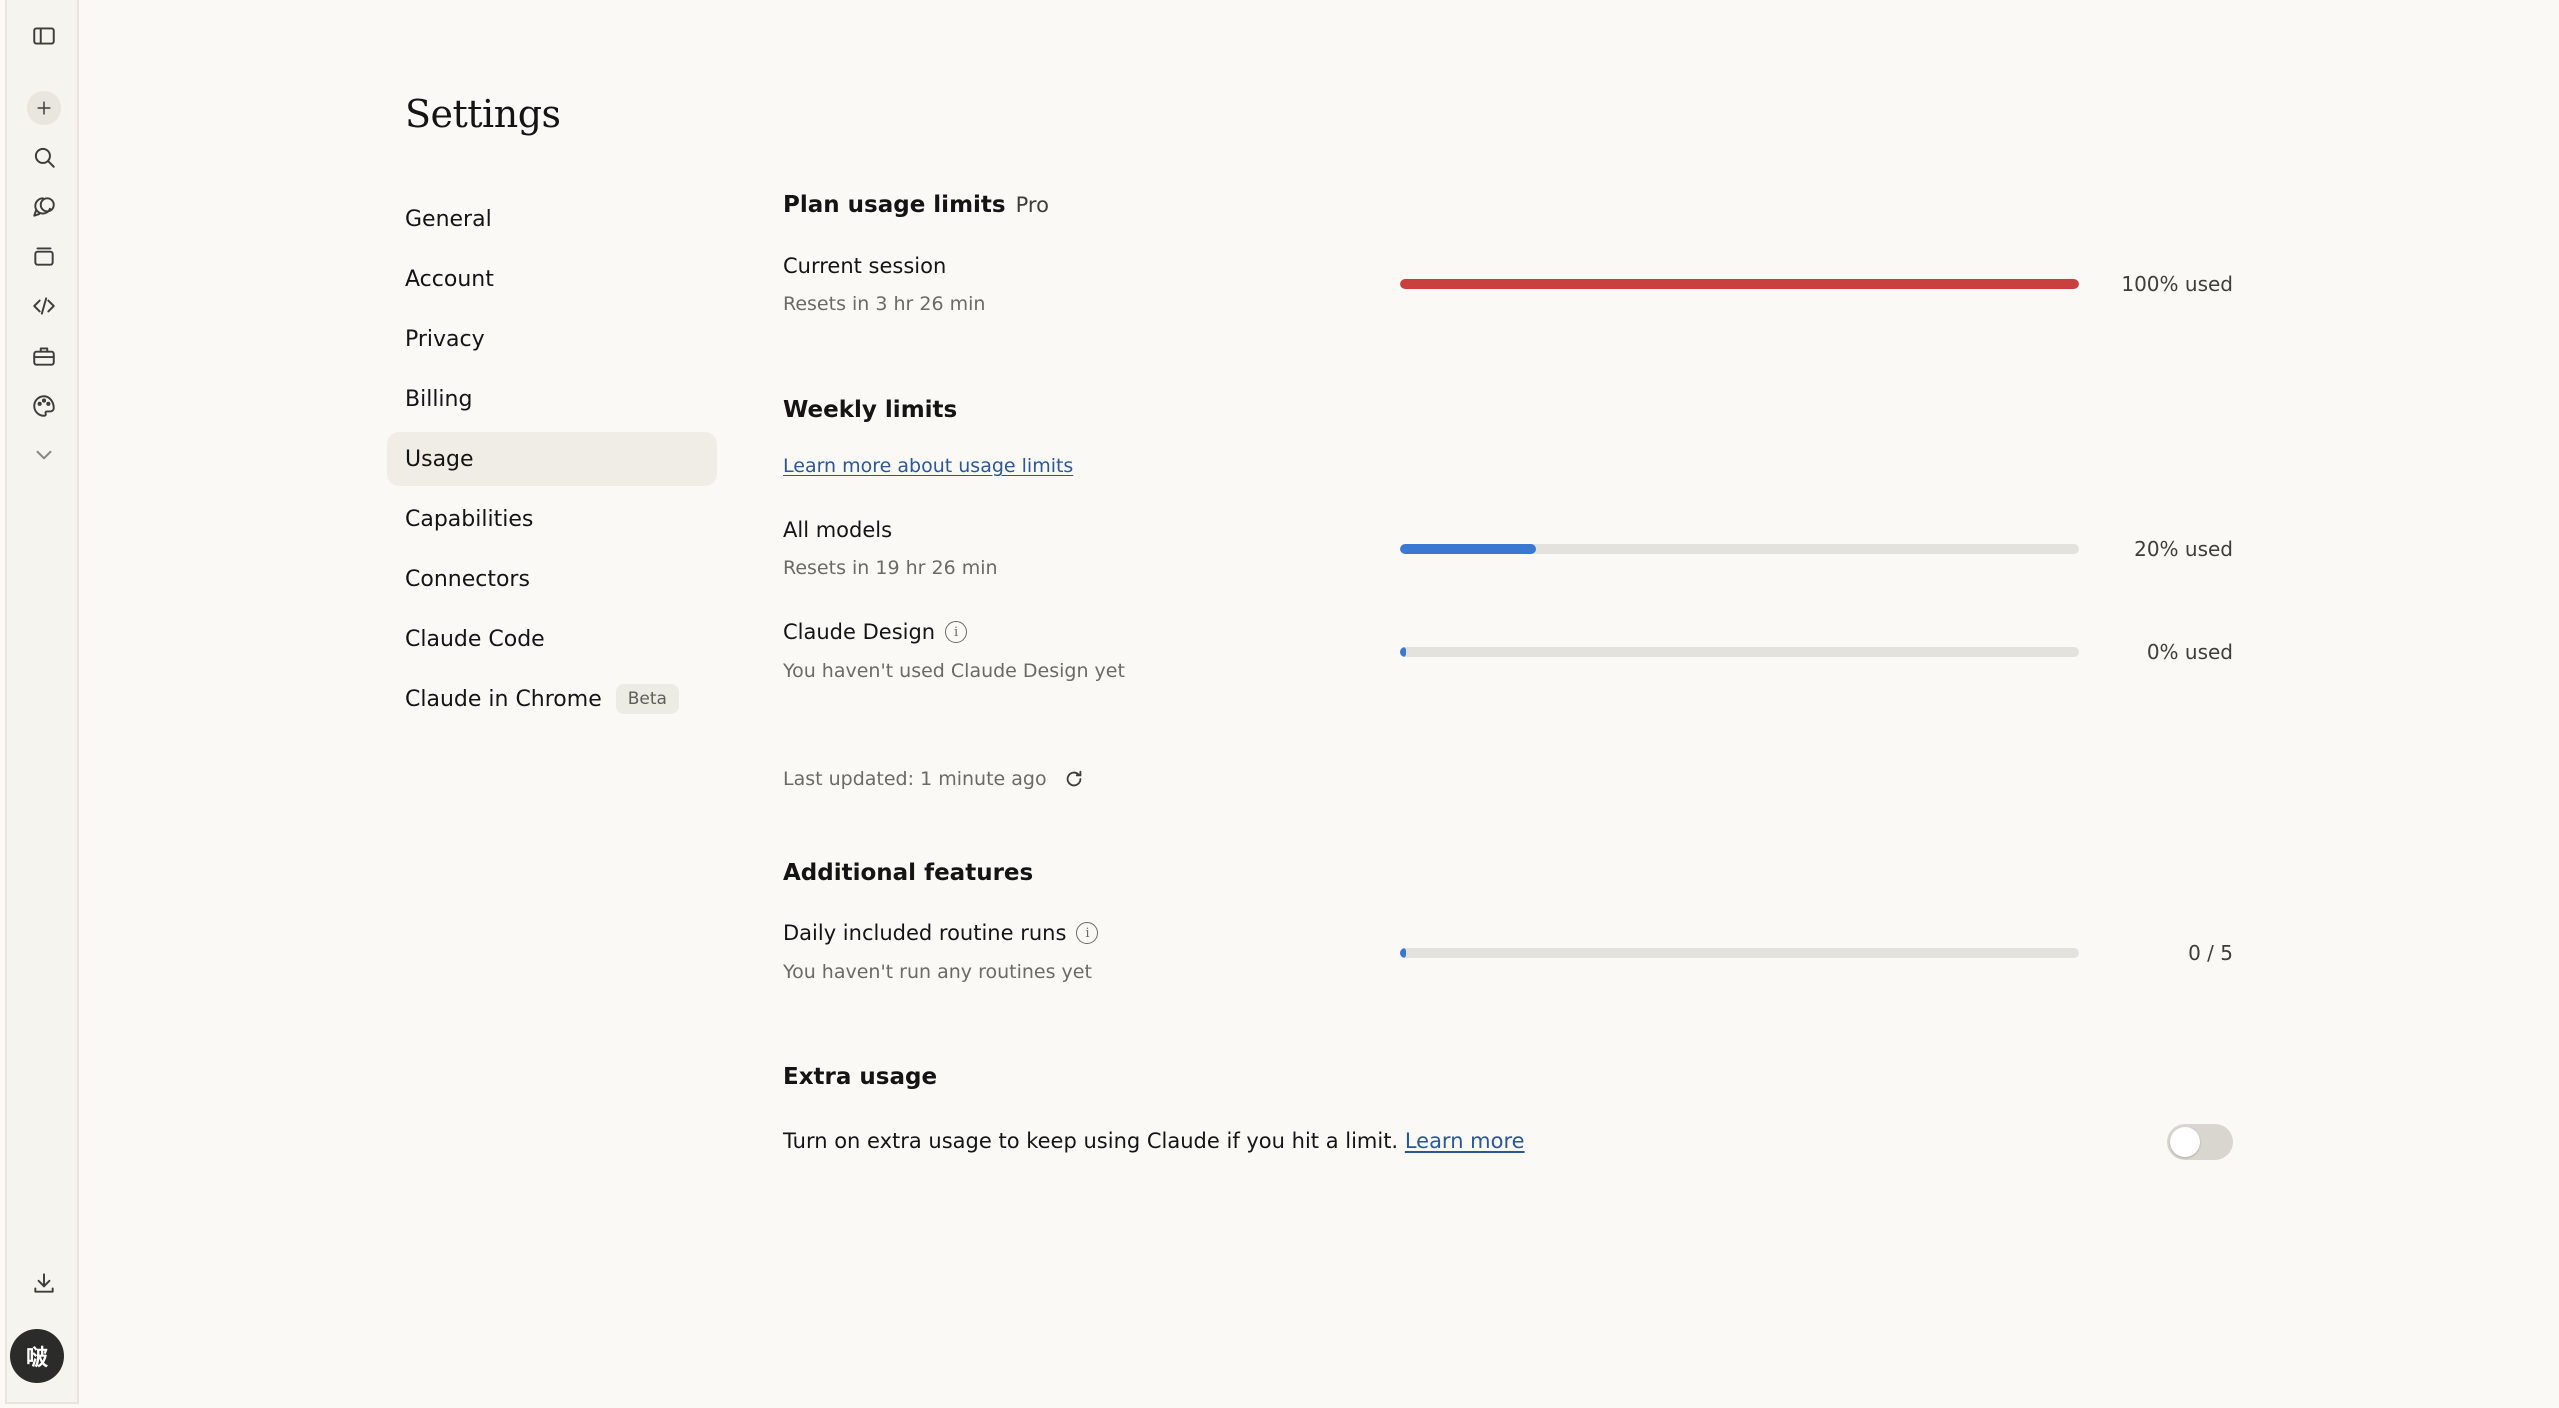  What do you see at coordinates (1403, 953) in the screenshot?
I see `routine-runs-bar-fill` at bounding box center [1403, 953].